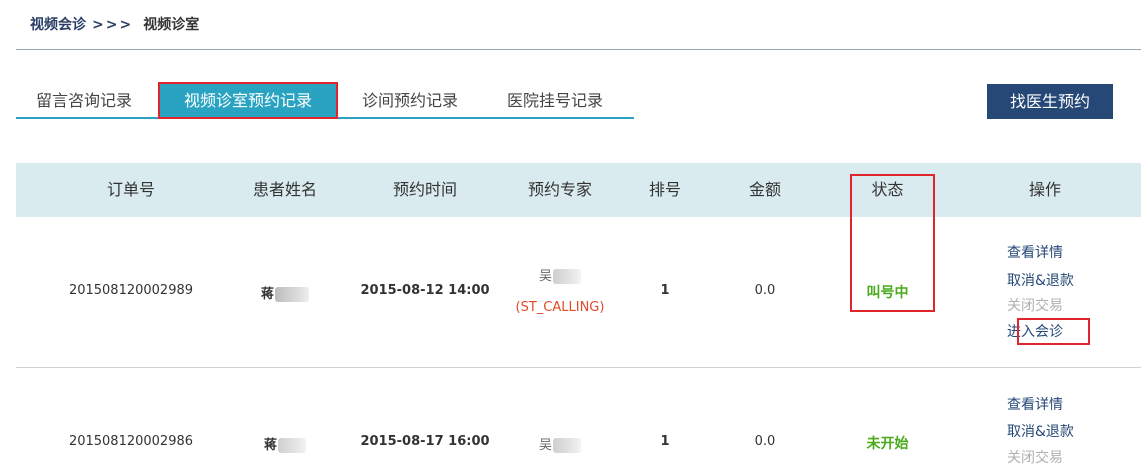 This screenshot has height=475, width=1141. Describe the element at coordinates (559, 189) in the screenshot. I see `column-header-expert: 预约专家` at that location.